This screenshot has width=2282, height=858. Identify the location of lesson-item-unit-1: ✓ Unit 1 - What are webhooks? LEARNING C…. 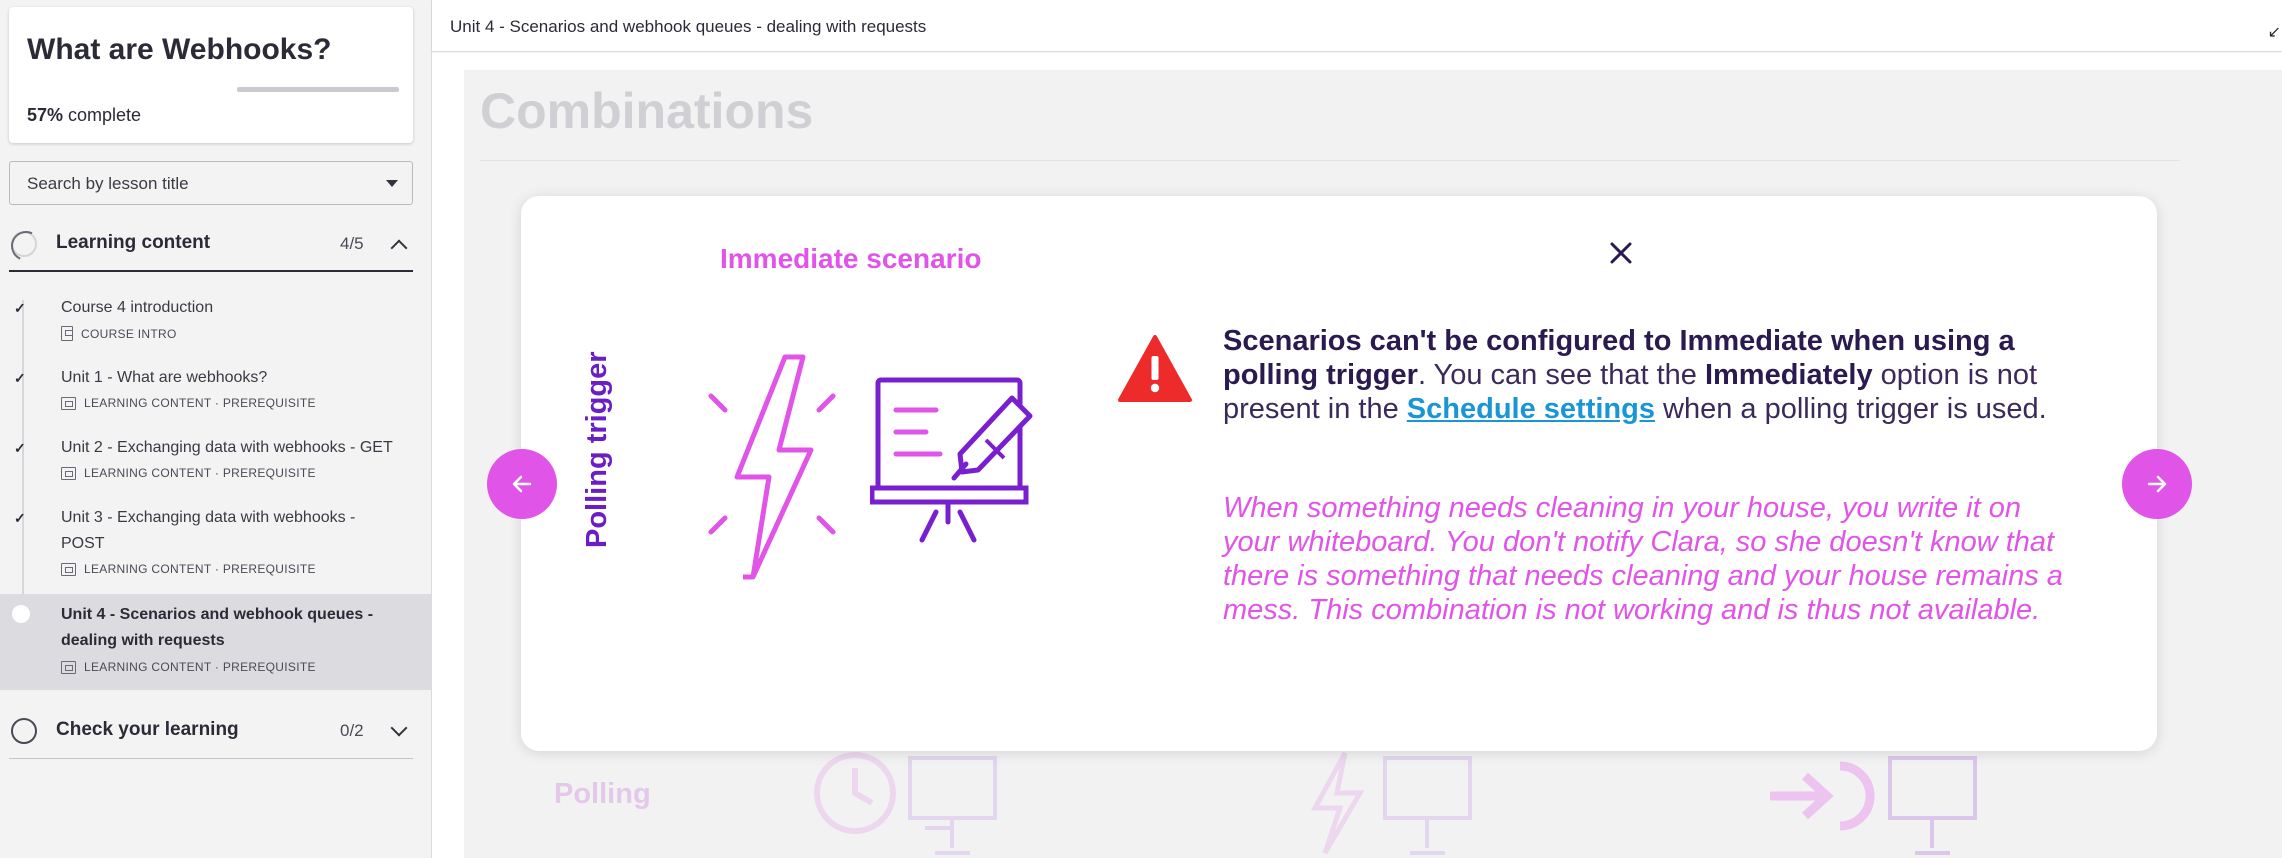
(215, 394).